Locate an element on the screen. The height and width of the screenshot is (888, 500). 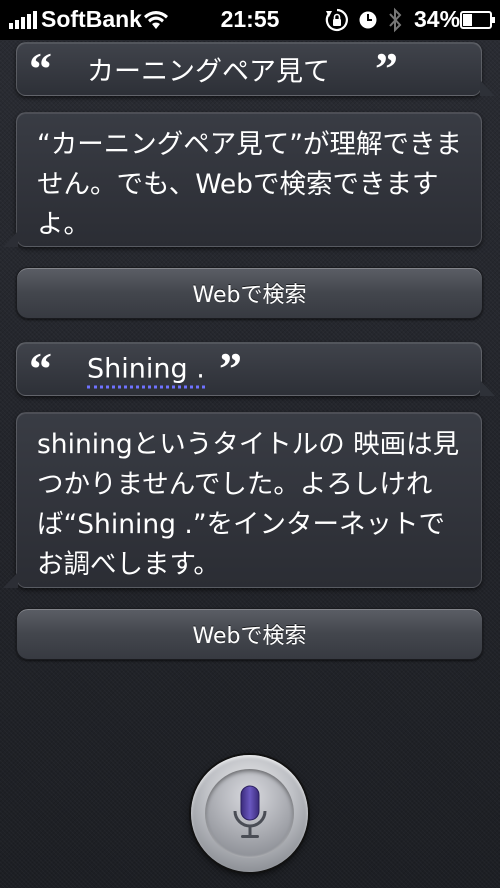
battery-icon is located at coordinates (477, 20).